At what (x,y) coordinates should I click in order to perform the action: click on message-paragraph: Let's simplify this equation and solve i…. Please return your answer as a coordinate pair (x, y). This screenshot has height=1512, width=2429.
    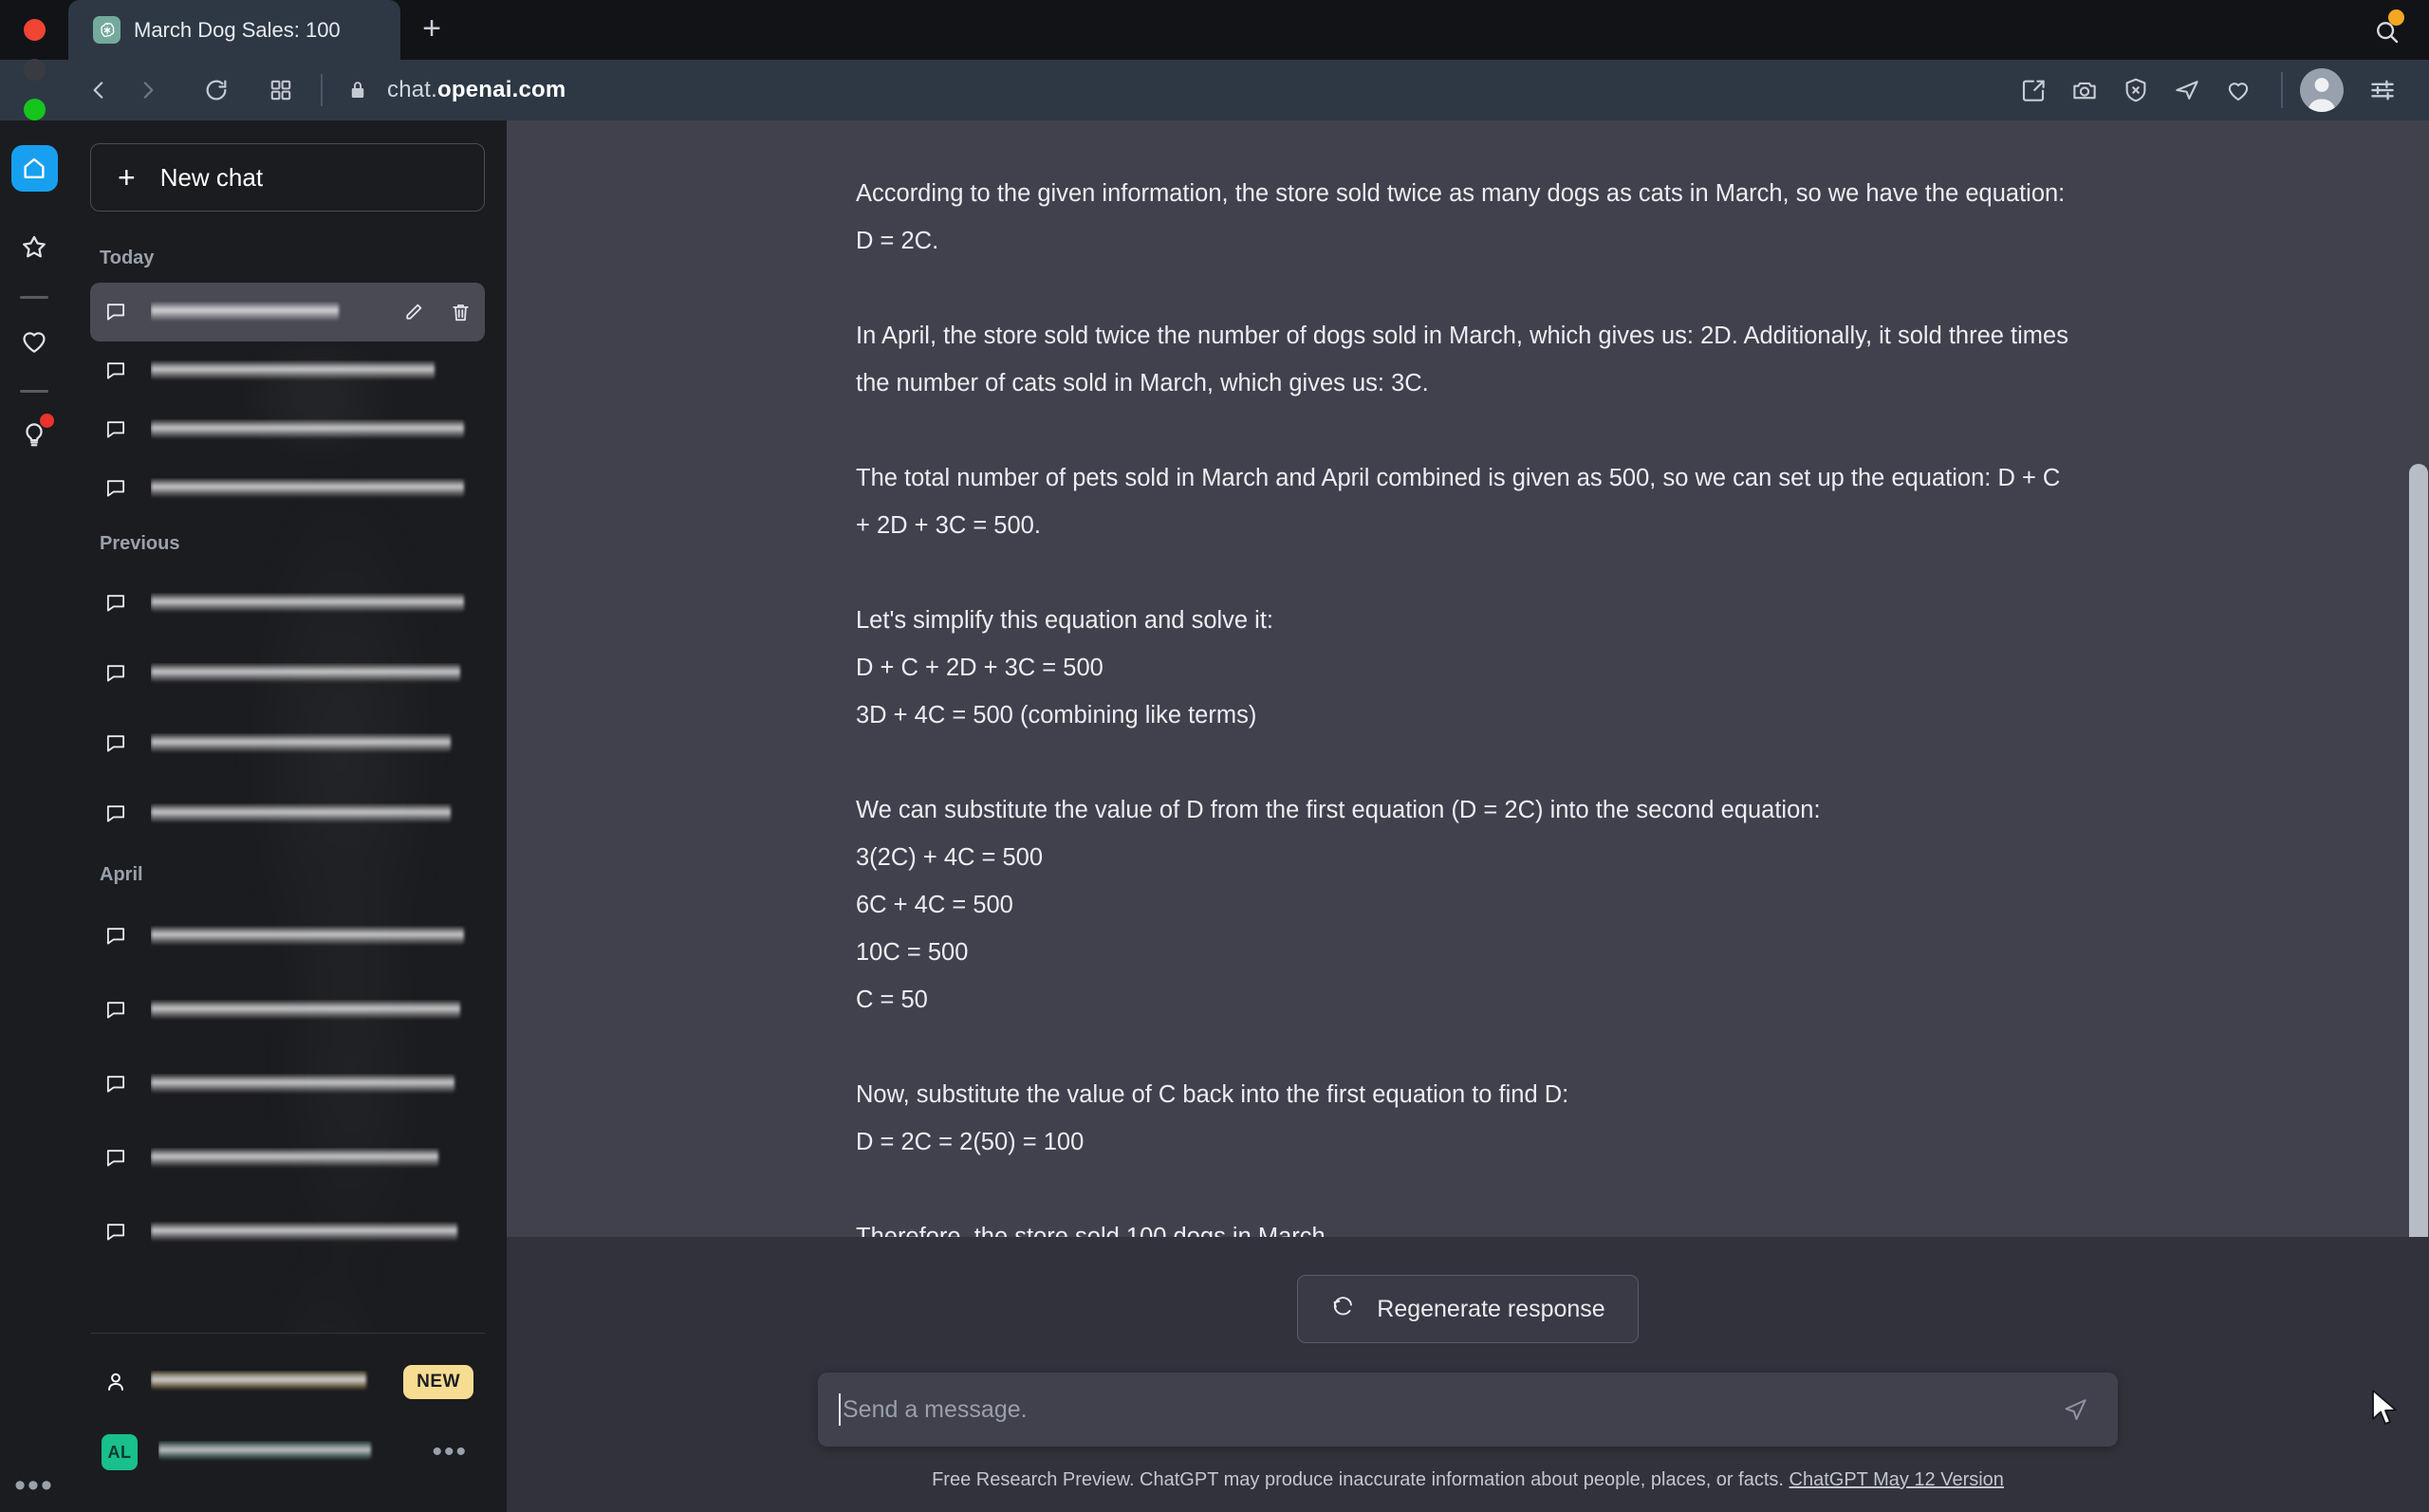
    Looking at the image, I should click on (1468, 668).